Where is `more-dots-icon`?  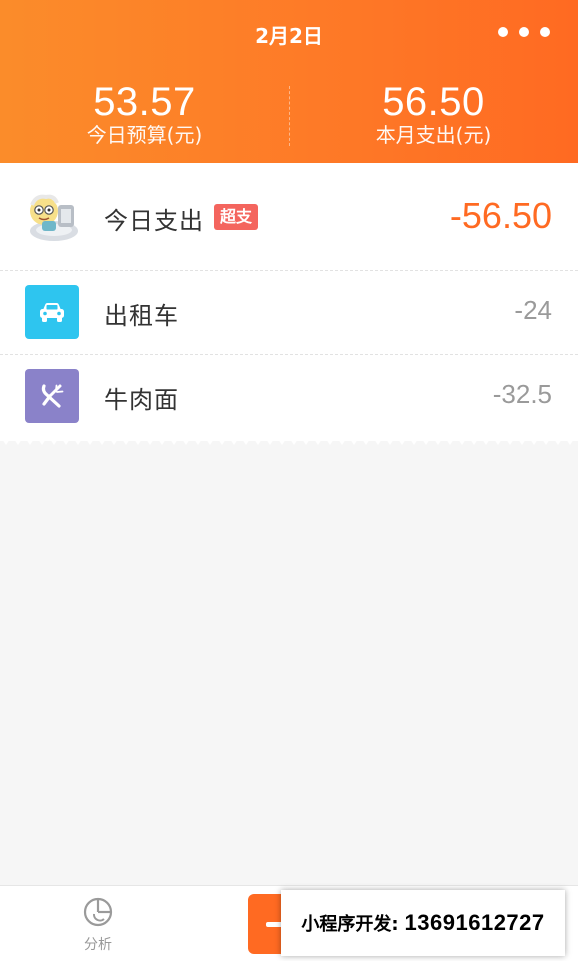
more-dots-icon is located at coordinates (524, 32).